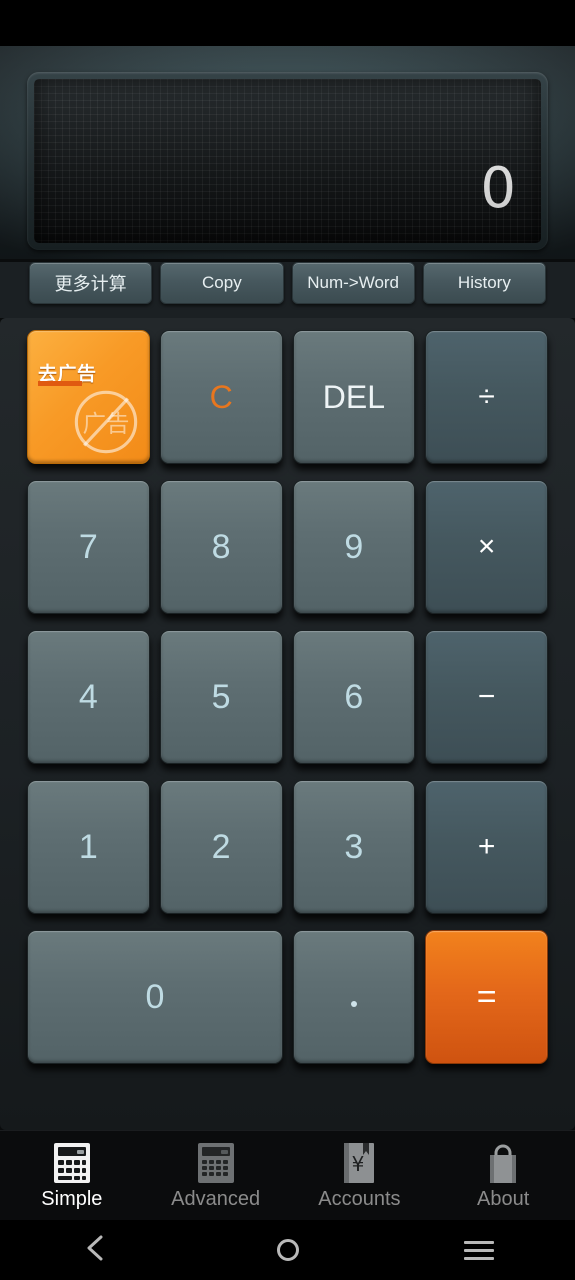 The image size is (575, 1280). I want to click on nav-menu-button, so click(479, 1250).